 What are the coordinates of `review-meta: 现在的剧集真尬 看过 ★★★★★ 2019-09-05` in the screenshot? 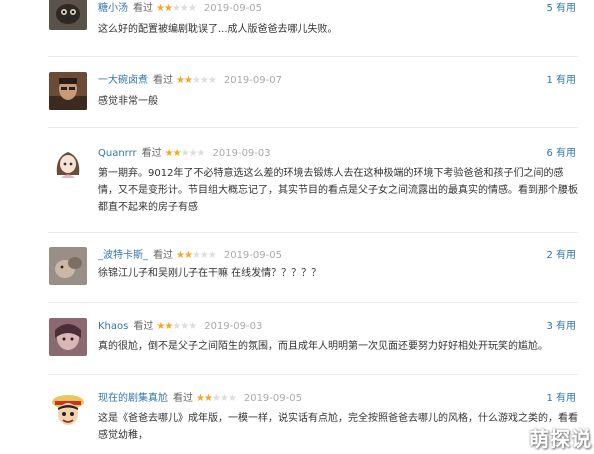 It's located at (200, 399).